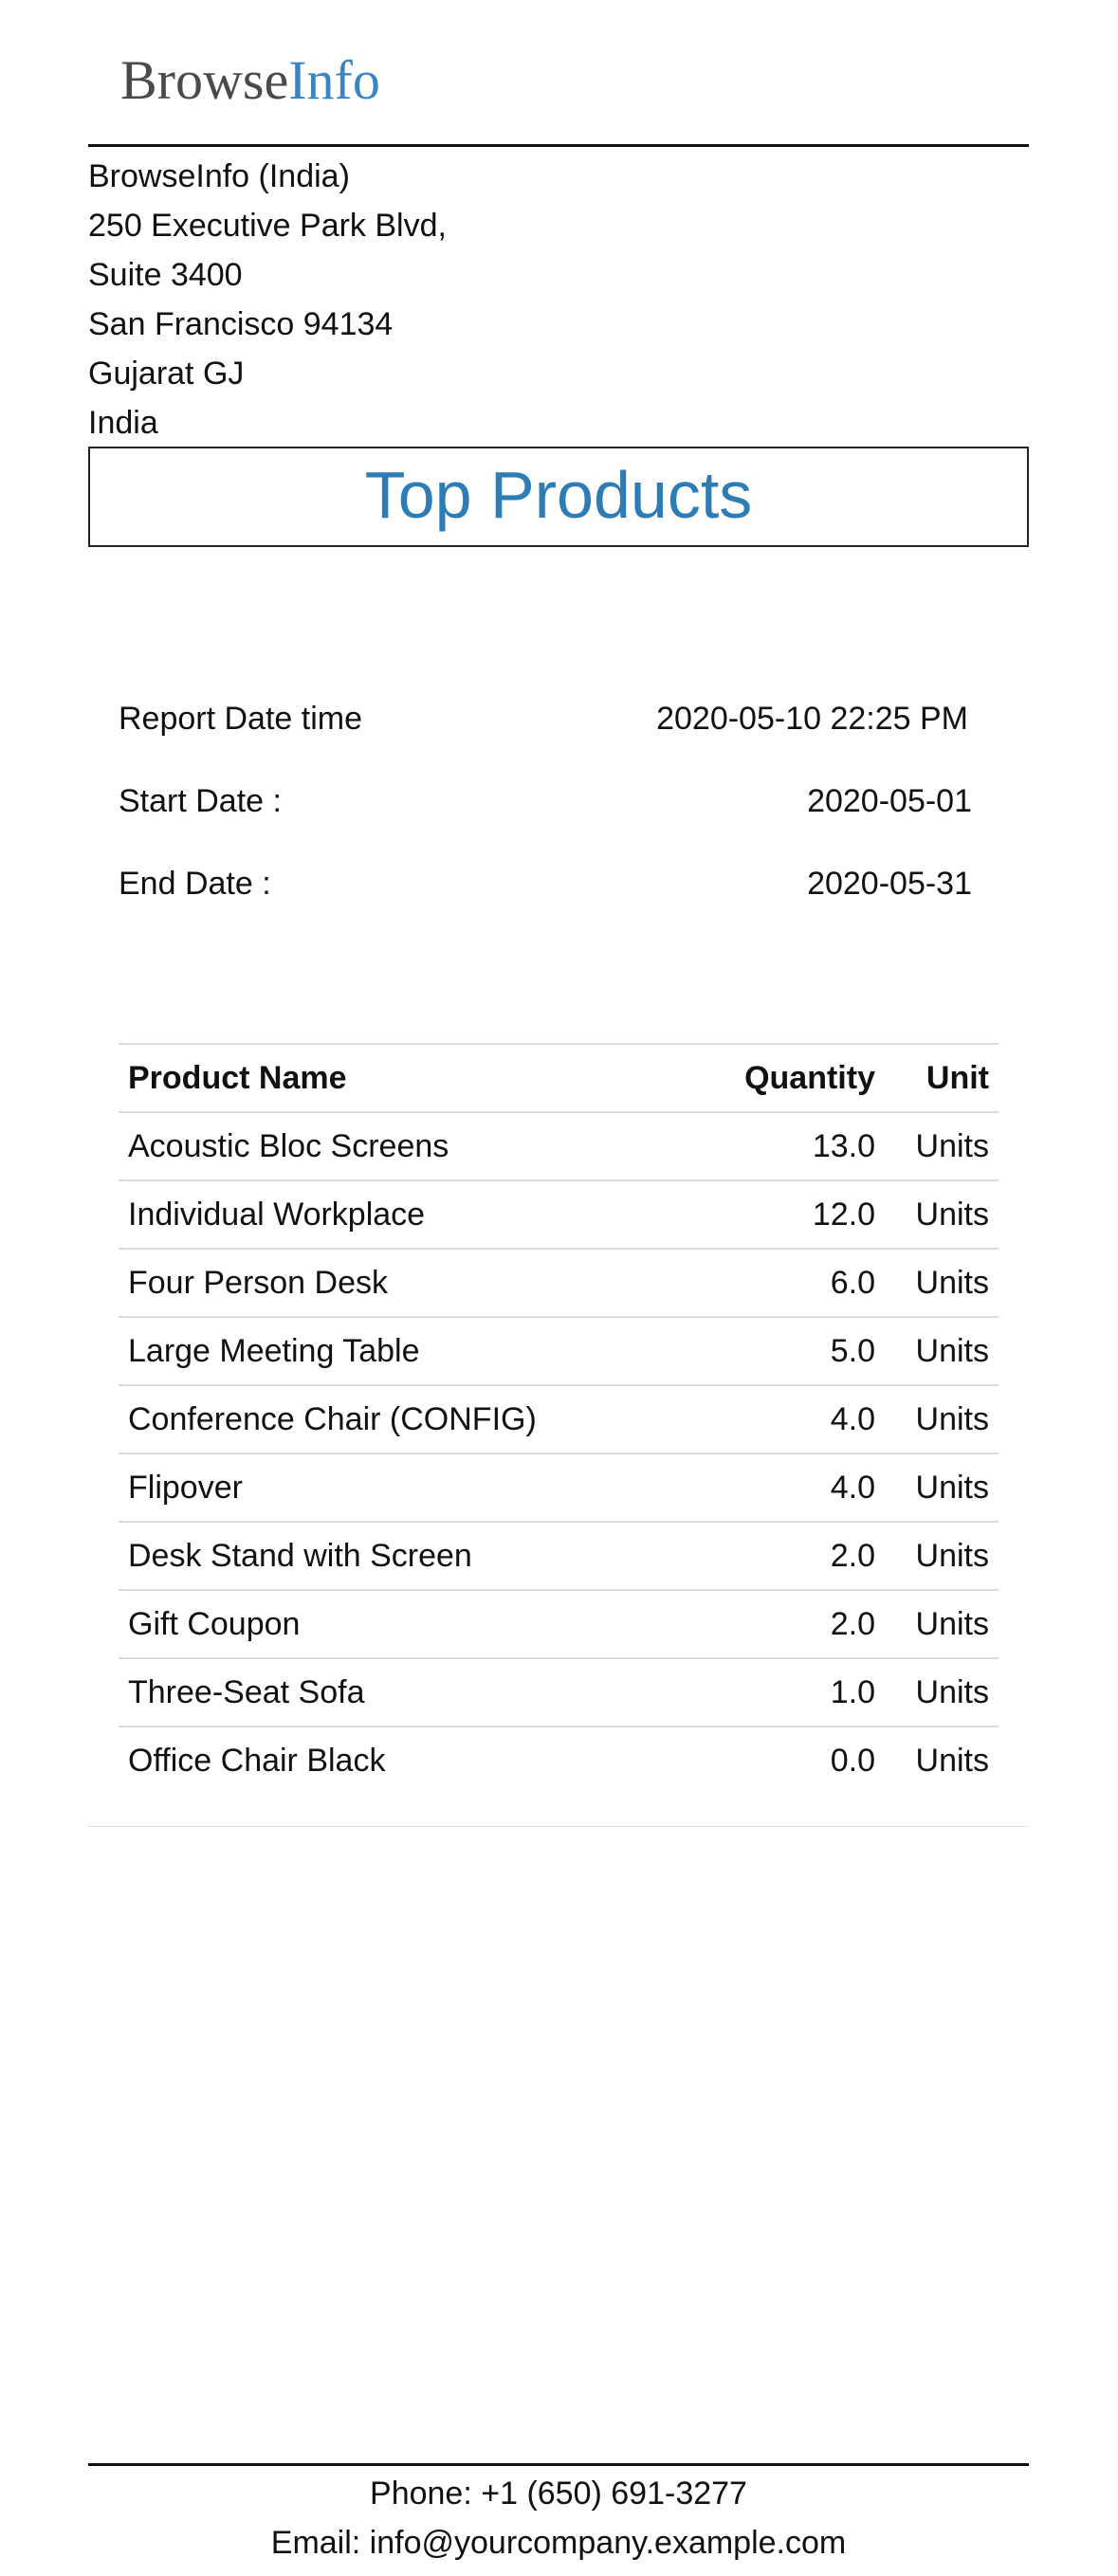  Describe the element at coordinates (795, 1760) in the screenshot. I see `quantity-cell: 0.0` at that location.